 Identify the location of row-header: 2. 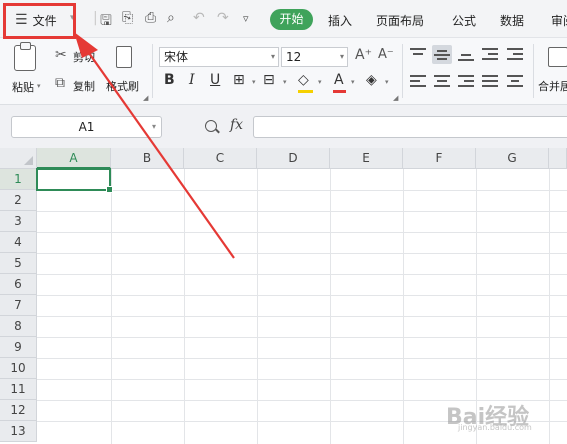
(18, 200).